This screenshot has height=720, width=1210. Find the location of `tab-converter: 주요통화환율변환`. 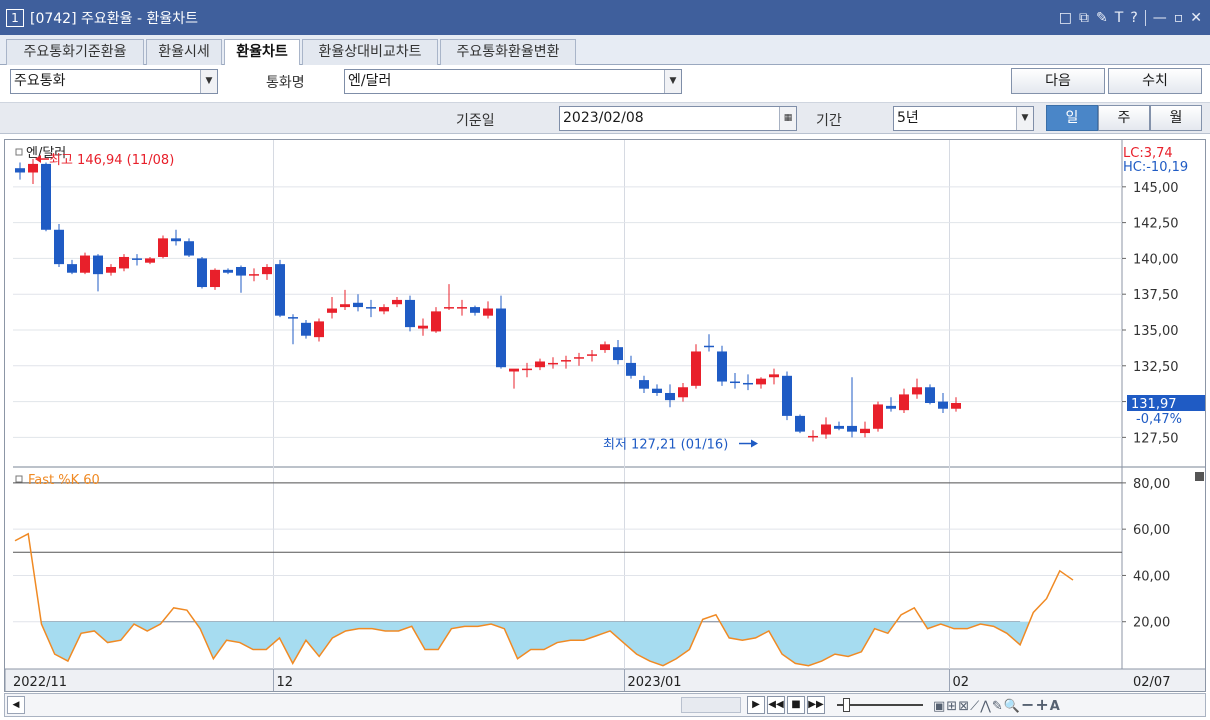

tab-converter: 주요통화환율변환 is located at coordinates (508, 52).